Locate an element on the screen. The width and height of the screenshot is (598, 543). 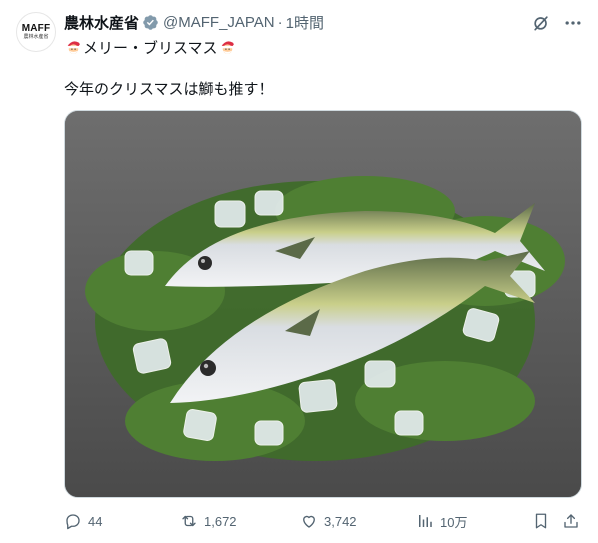
post-top-actions is located at coordinates (557, 23).